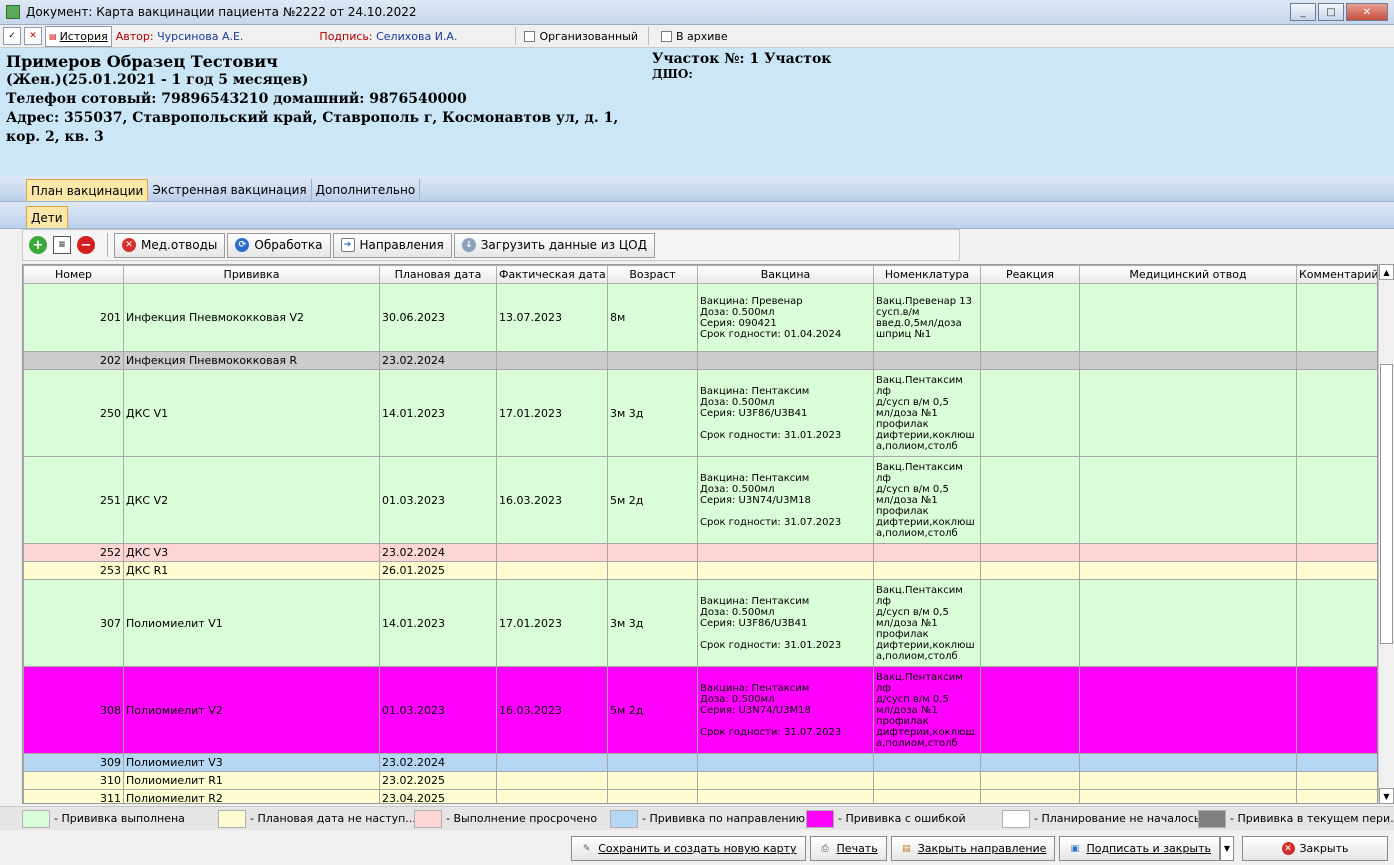  I want to click on cell-vaccination: Полиомиелит R2, so click(251, 796).